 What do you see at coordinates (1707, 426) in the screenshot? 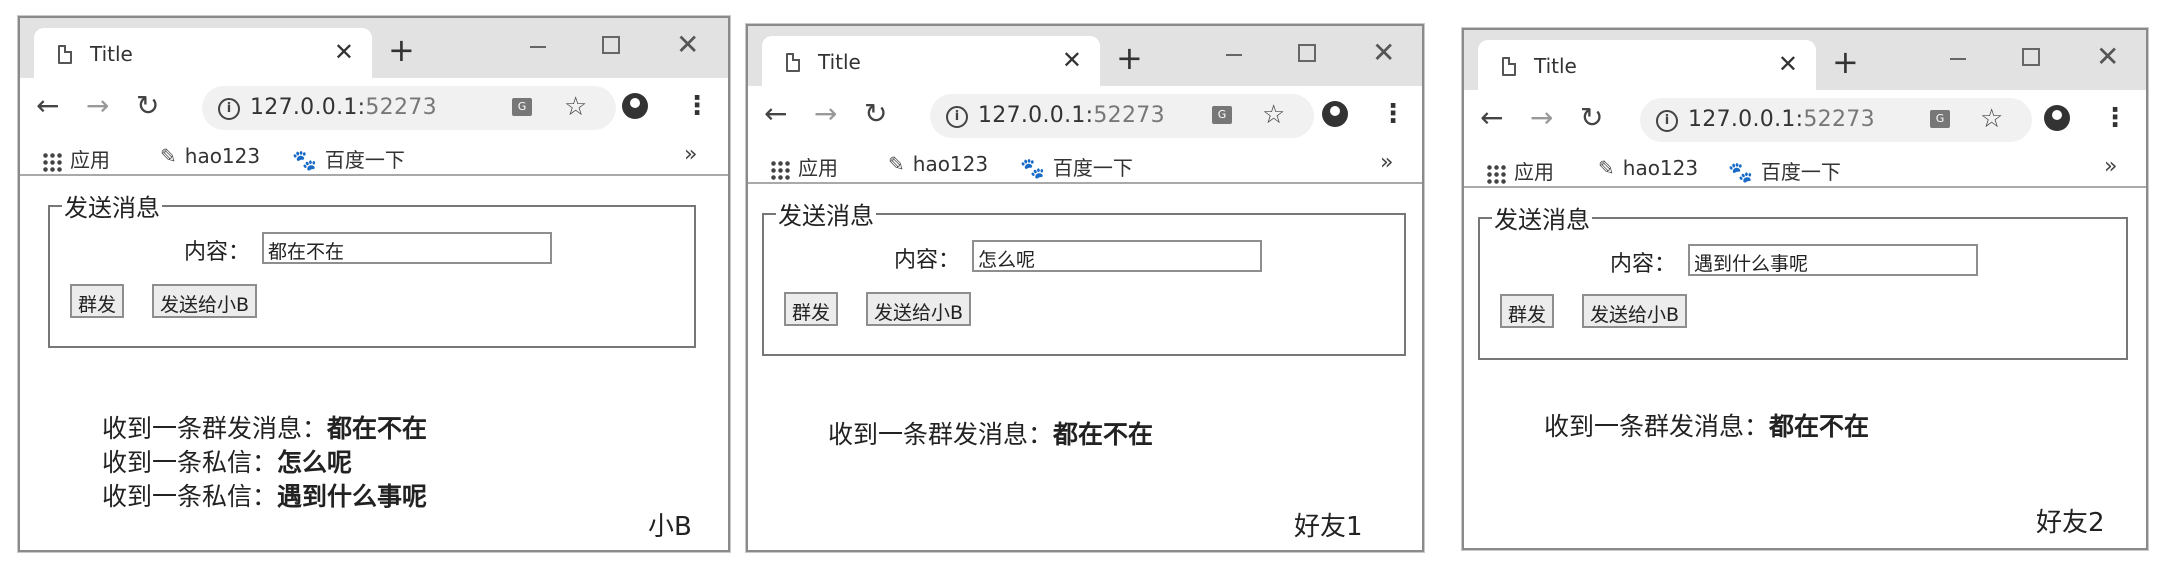
I see `message-line: 收到一条群发消息：都在不在` at bounding box center [1707, 426].